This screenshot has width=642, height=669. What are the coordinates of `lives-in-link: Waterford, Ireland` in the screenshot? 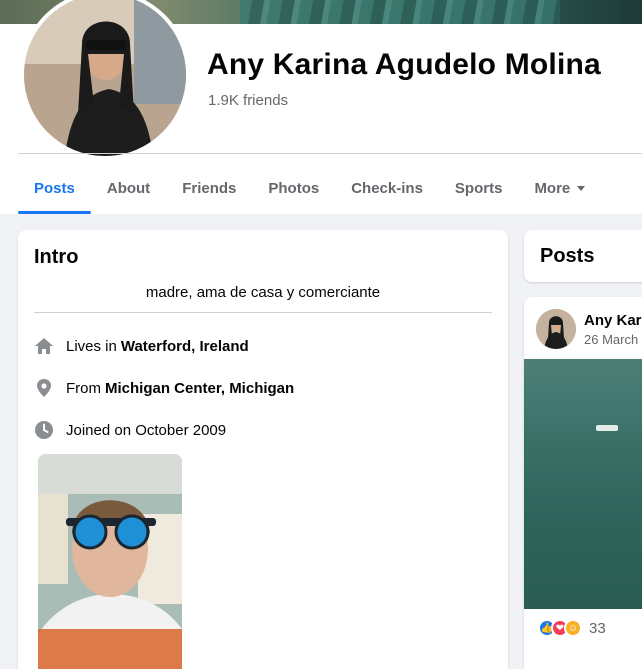 It's located at (185, 346).